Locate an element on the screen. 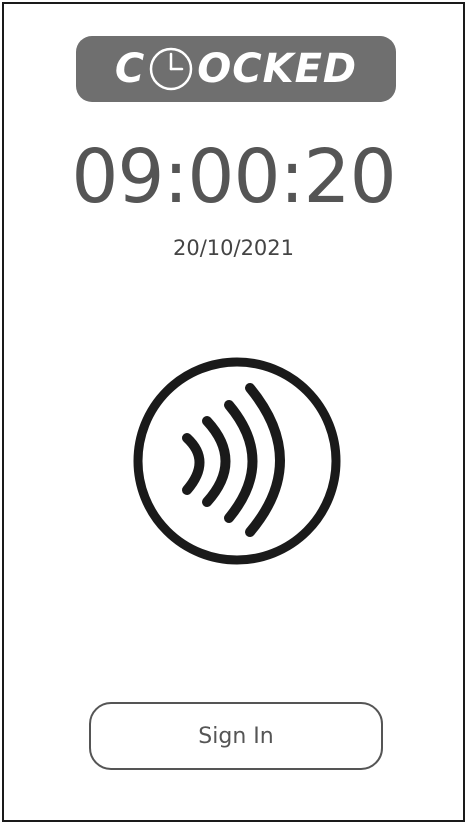 The width and height of the screenshot is (465, 822). app-logo: C OCKED is located at coordinates (236, 69).